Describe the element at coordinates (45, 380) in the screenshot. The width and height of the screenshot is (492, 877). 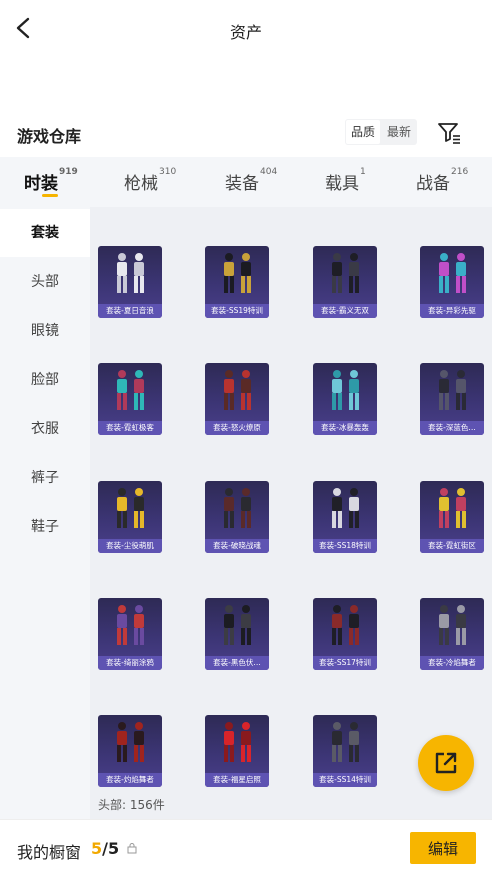
I see `sidebar-item-face: 脸部` at that location.